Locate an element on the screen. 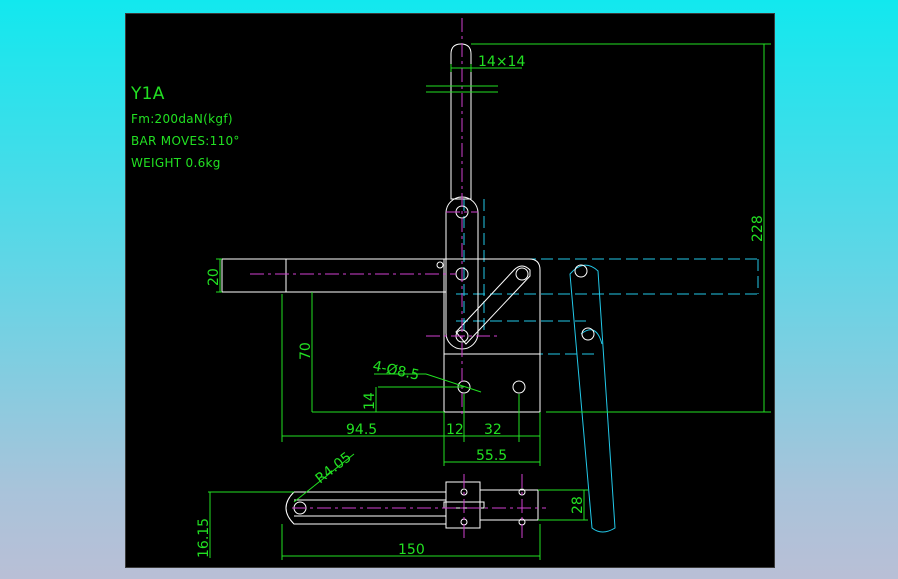  dim-hole-pitch: 32 is located at coordinates (493, 430).